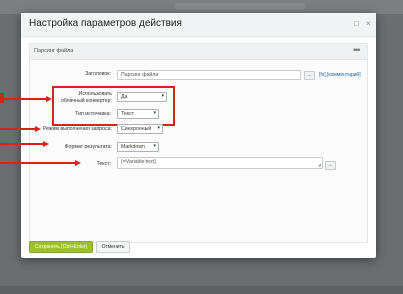 The width and height of the screenshot is (403, 294). I want to click on result-format-label: Формат результата:, so click(88, 147).